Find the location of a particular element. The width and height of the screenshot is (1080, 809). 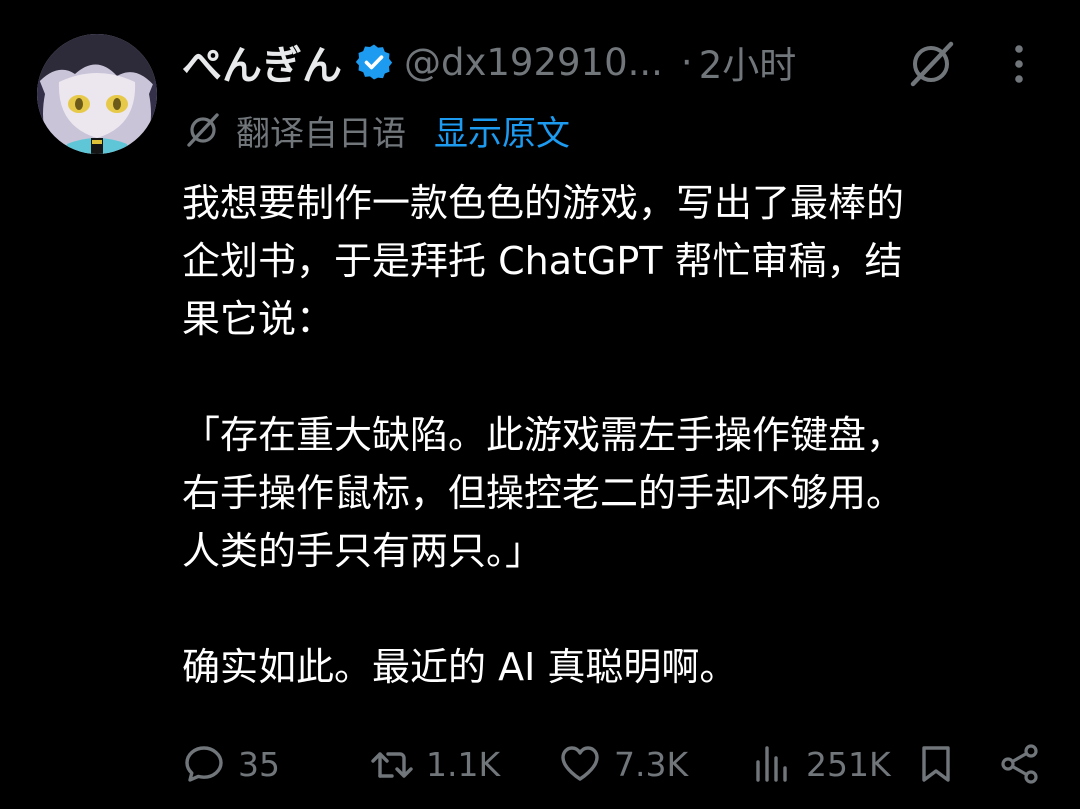

translation-label: 翻译自日语 is located at coordinates (321, 133).